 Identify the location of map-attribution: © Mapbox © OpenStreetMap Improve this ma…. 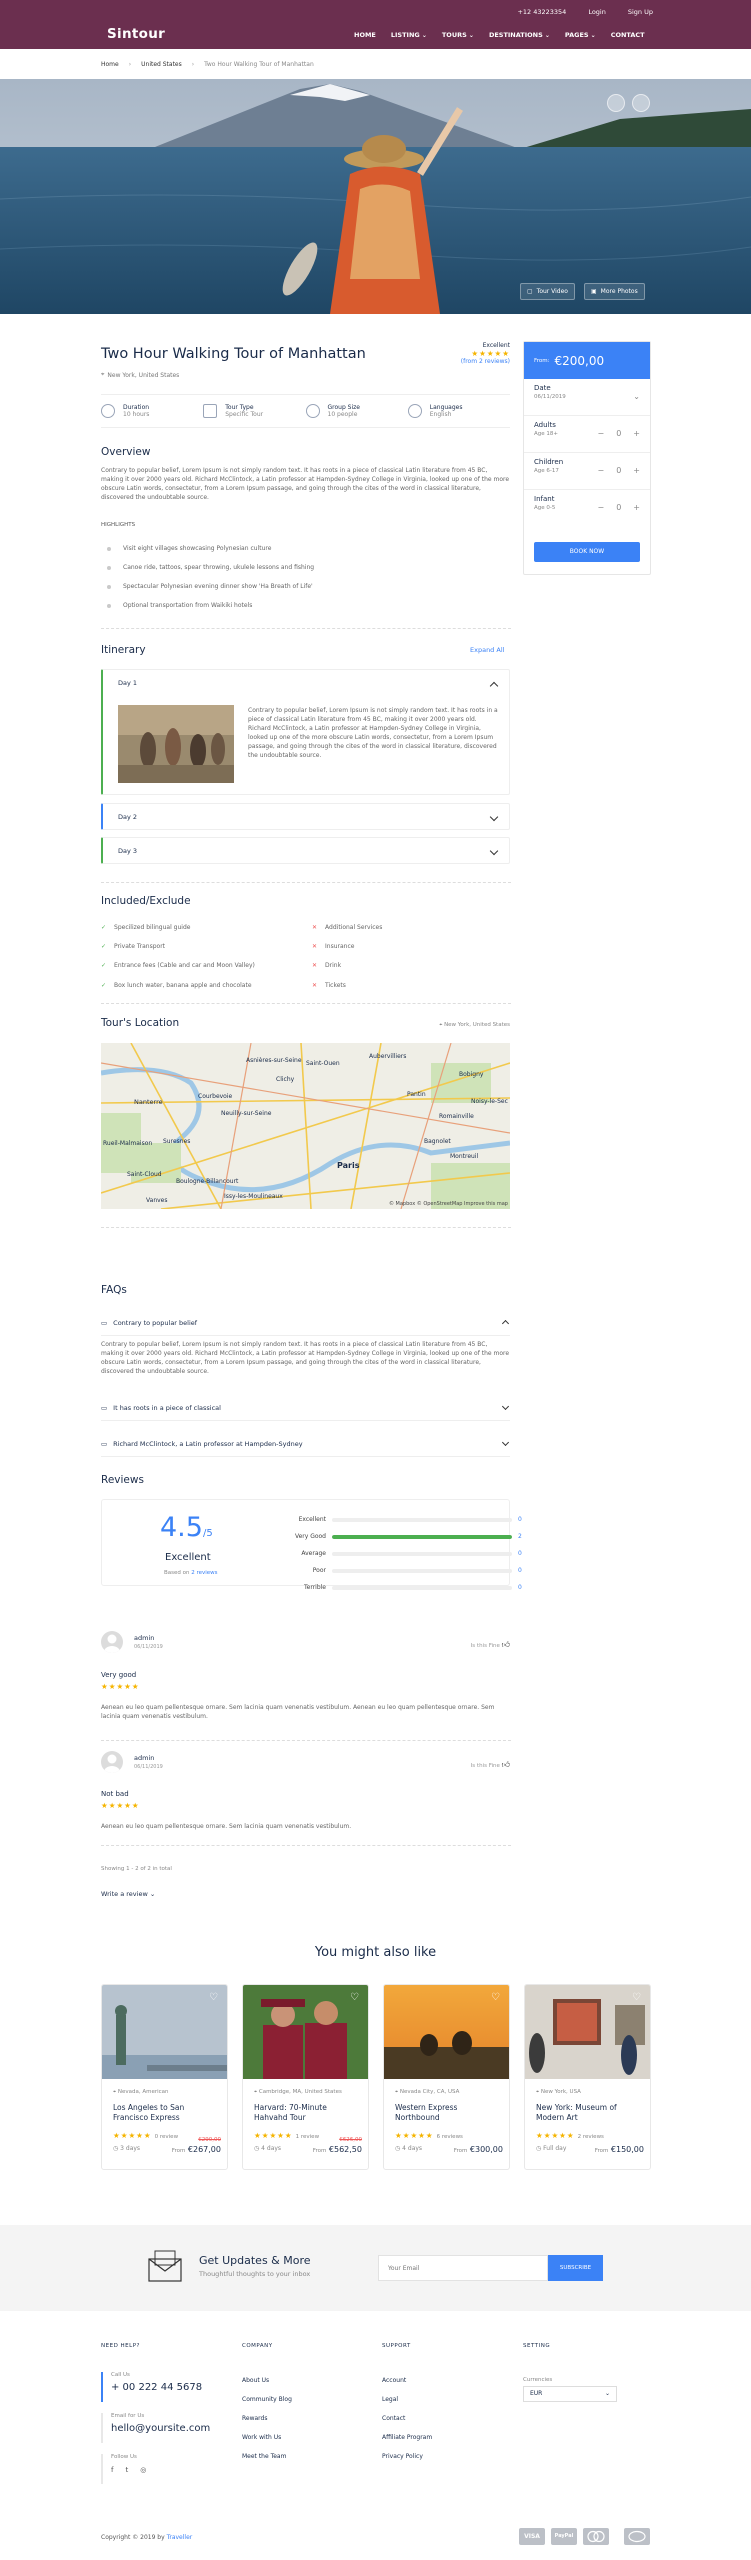
(448, 1204).